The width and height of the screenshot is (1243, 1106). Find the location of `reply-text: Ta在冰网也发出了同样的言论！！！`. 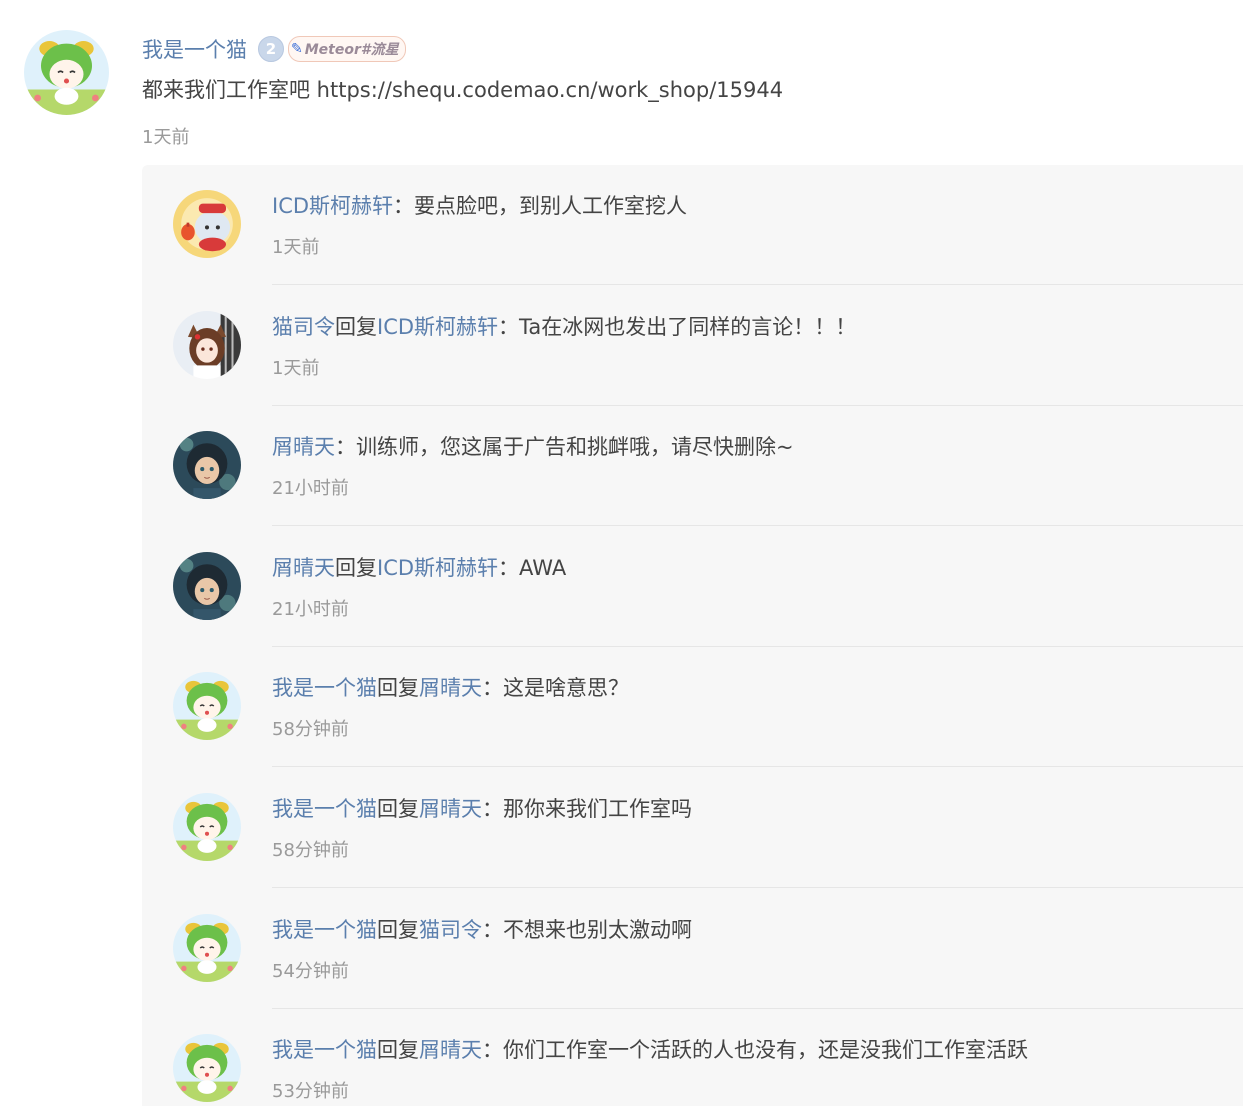

reply-text: Ta在冰网也发出了同样的言论！！！ is located at coordinates (688, 326).